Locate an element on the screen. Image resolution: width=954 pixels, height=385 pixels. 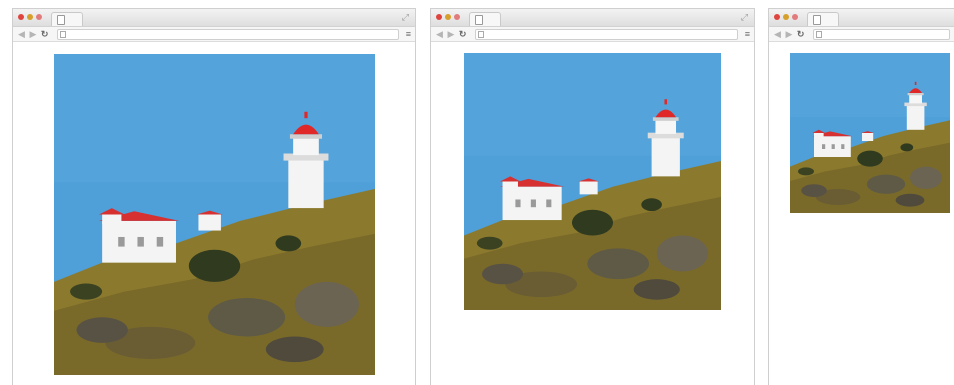
browser-toolbar: ◀ ▶ ↻ is located at coordinates (861, 34).